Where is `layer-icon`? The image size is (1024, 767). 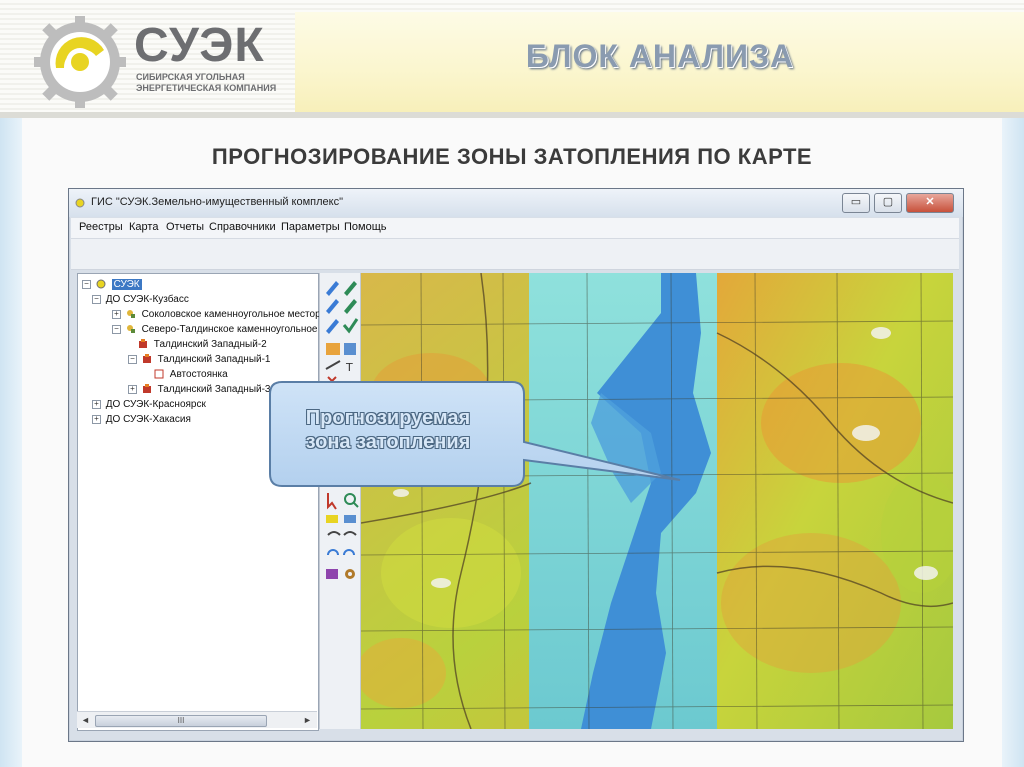
layer-icon is located at coordinates (332, 519).